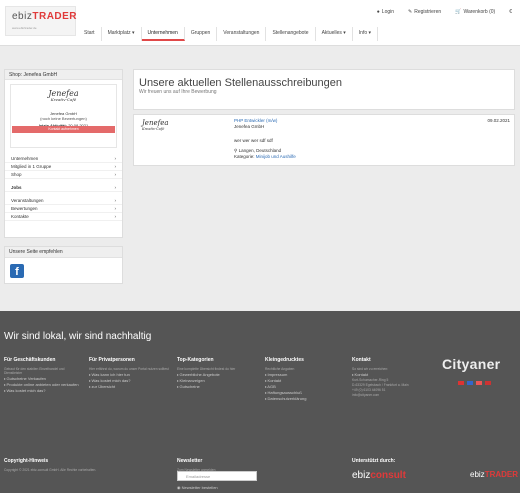 The width and height of the screenshot is (520, 493). What do you see at coordinates (488, 383) in the screenshot?
I see `flag-ch-icon` at bounding box center [488, 383].